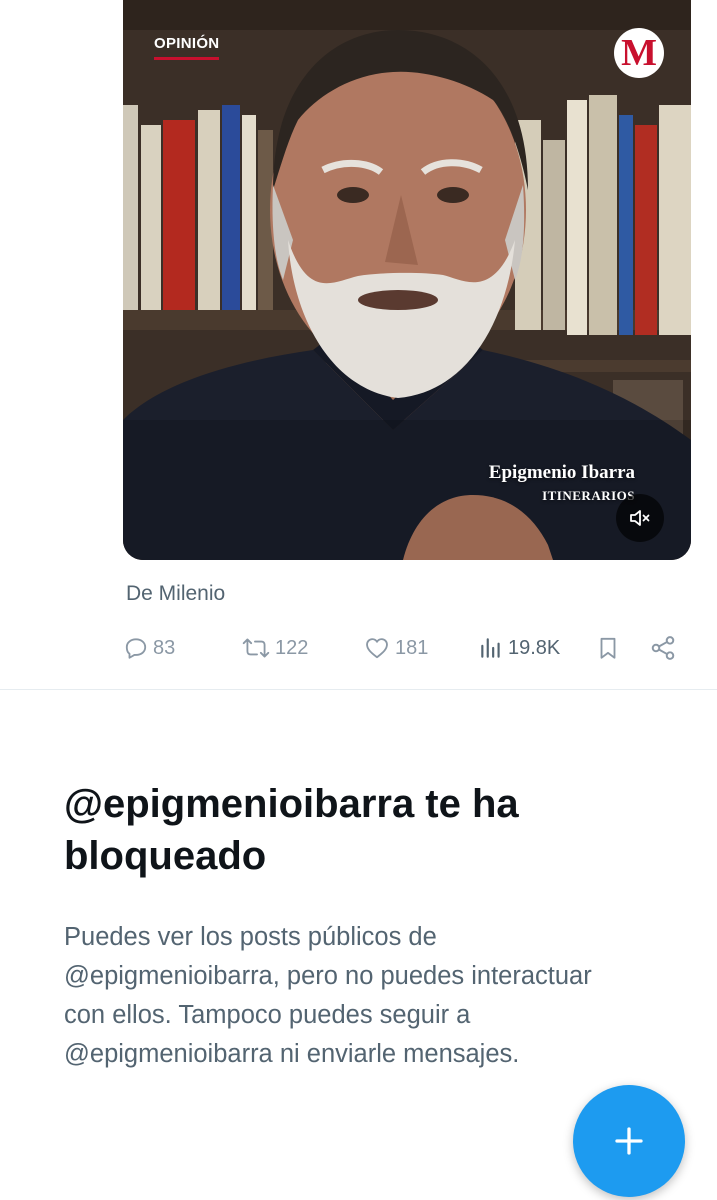  I want to click on video-caption-name: Epigmenio Ibarra, so click(561, 472).